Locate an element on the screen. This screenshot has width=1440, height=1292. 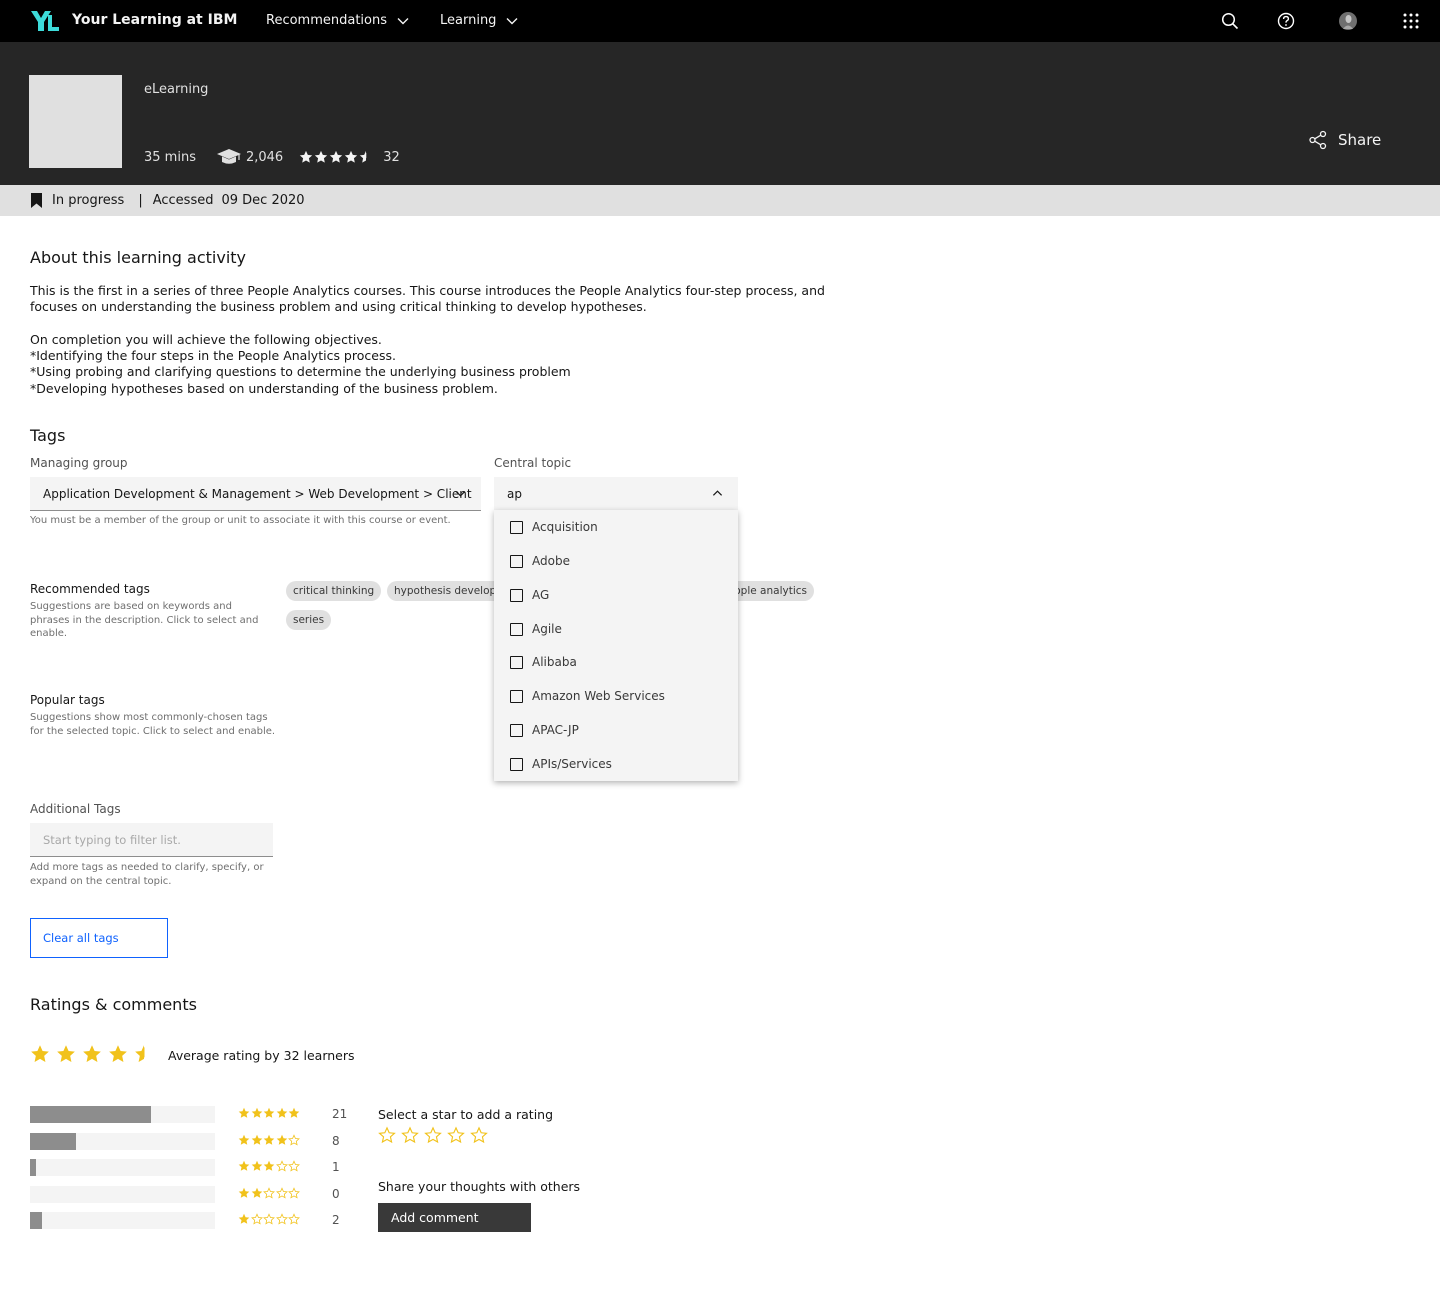
dropdown-option-label: Adobe is located at coordinates (551, 561).